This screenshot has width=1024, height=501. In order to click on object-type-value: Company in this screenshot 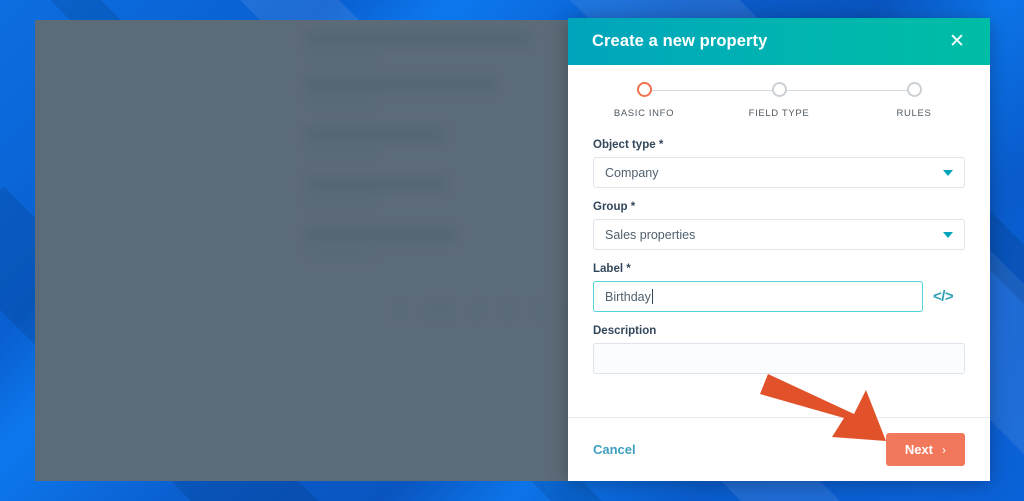, I will do `click(632, 172)`.